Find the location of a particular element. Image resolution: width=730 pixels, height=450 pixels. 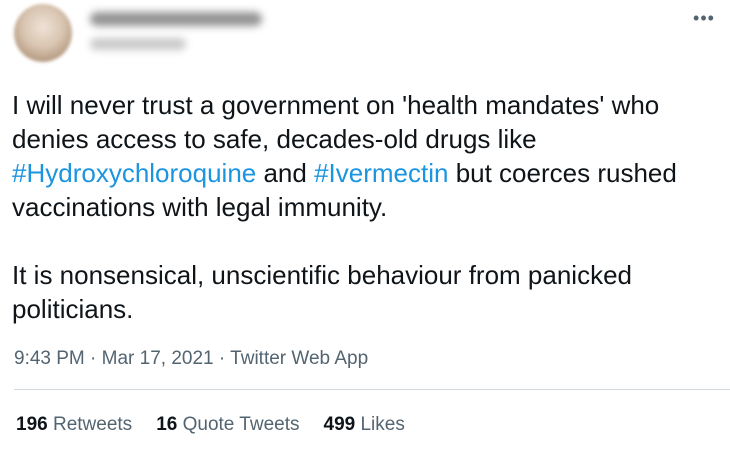

tweet-text-segment: and is located at coordinates (285, 173).